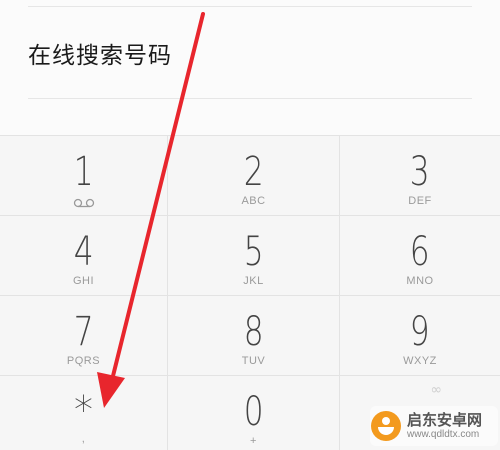 This screenshot has height=450, width=500. What do you see at coordinates (420, 172) in the screenshot?
I see `key-digit: 3` at bounding box center [420, 172].